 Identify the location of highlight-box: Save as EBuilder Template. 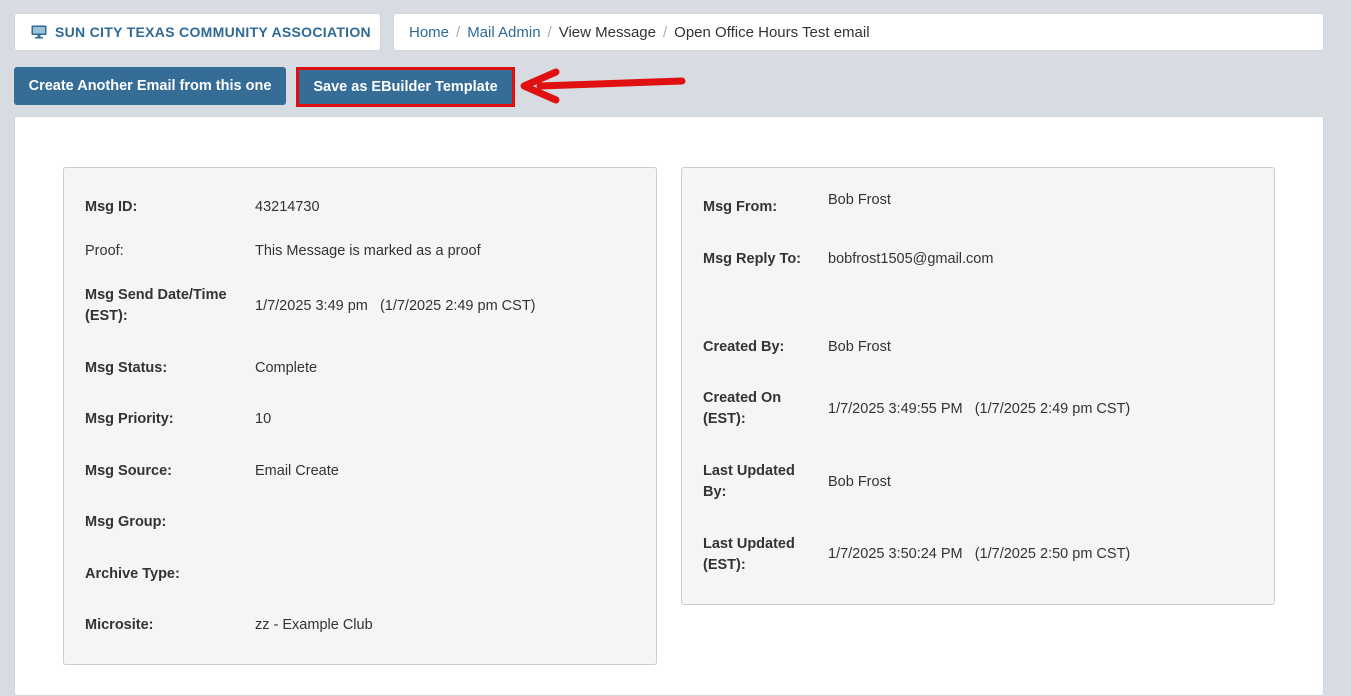
(405, 87).